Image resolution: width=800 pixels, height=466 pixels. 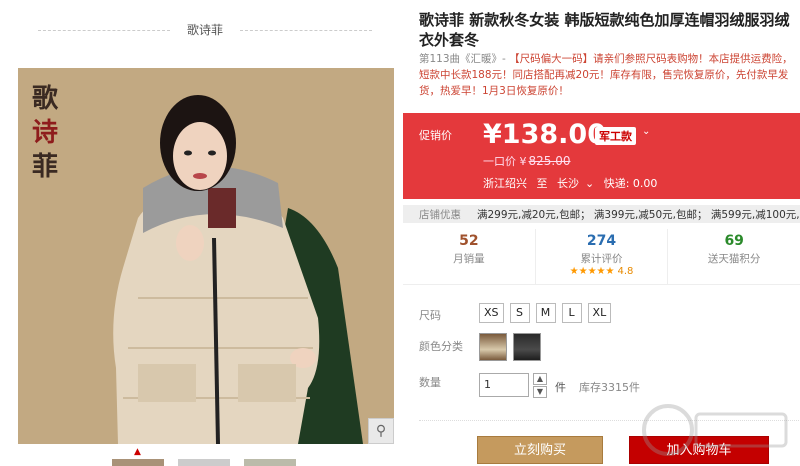 I want to click on product-title: 歌诗菲 新款秋冬女装 韩版短款纯色加厚连帽羽绒服羽绒衣外套冬, so click(x=604, y=30).